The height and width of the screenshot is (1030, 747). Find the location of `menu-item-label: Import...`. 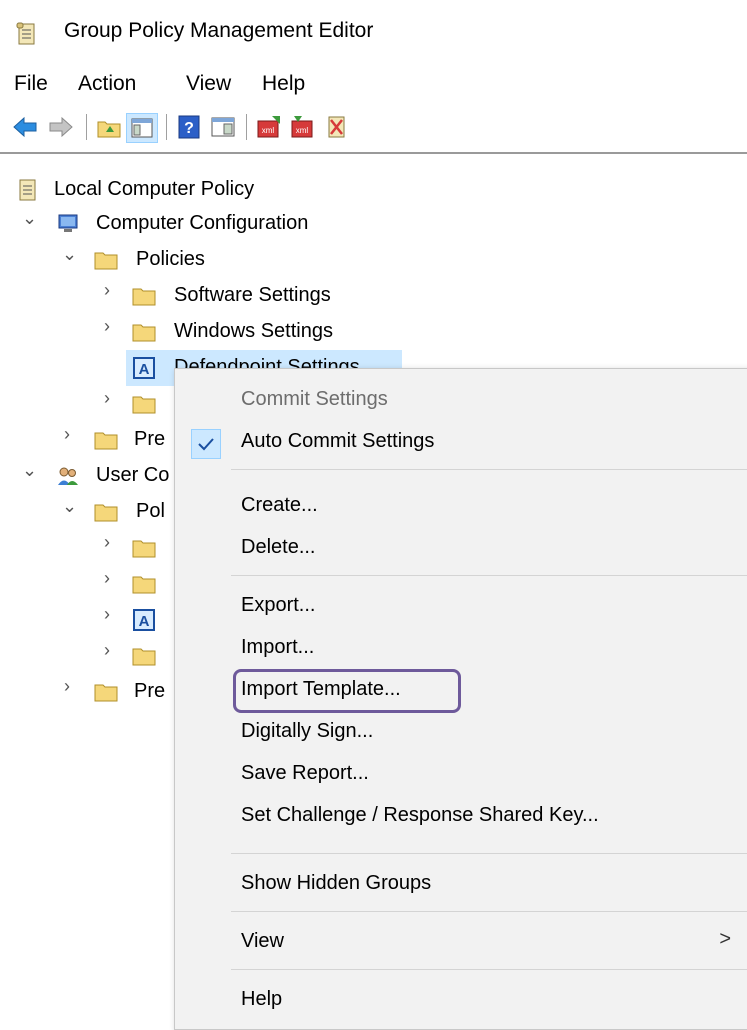

menu-item-label: Import... is located at coordinates (278, 647).